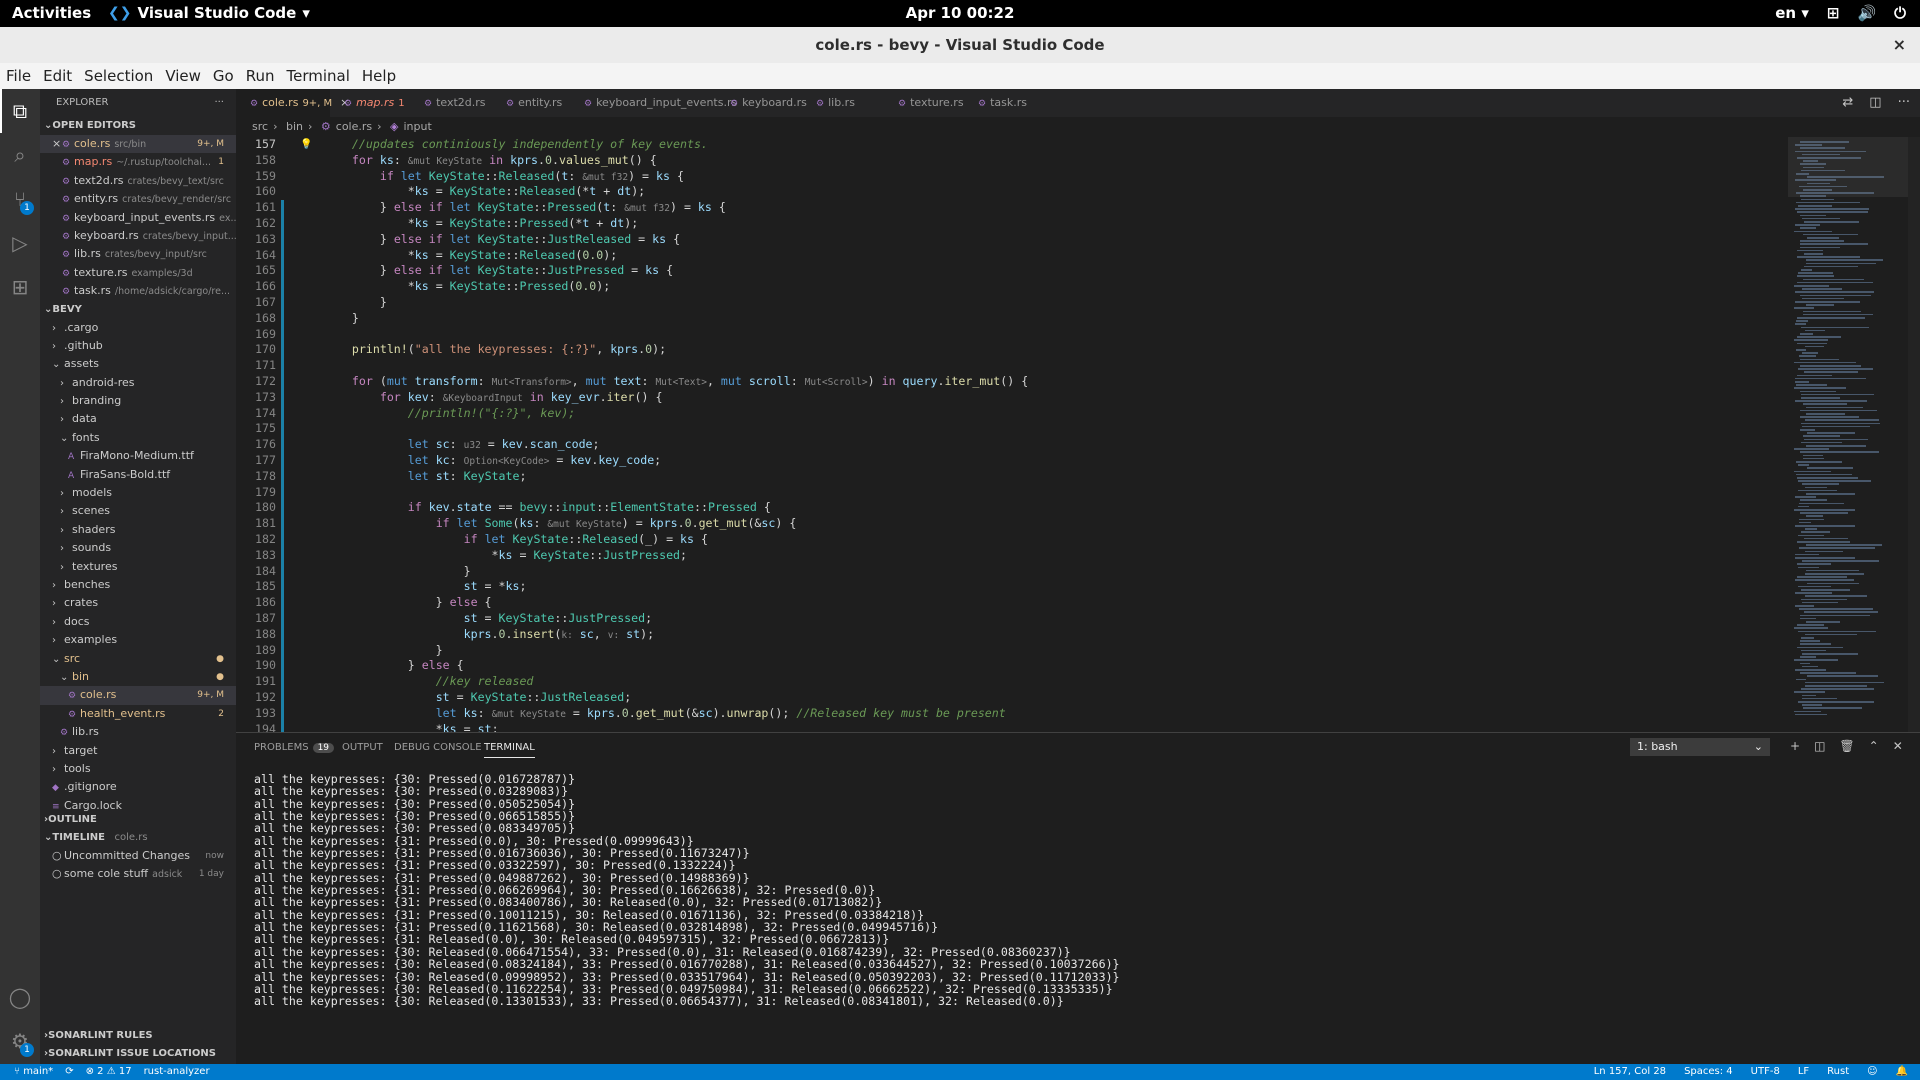 The height and width of the screenshot is (1080, 1920). I want to click on feedback-icon: ☺, so click(1872, 1072).